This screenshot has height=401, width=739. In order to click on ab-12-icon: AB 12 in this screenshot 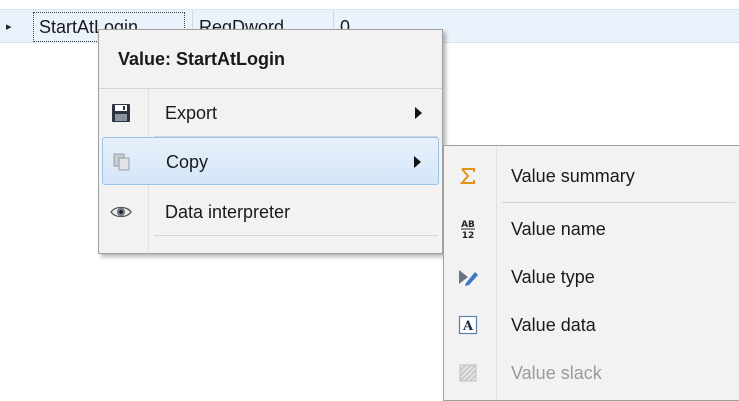, I will do `click(468, 229)`.